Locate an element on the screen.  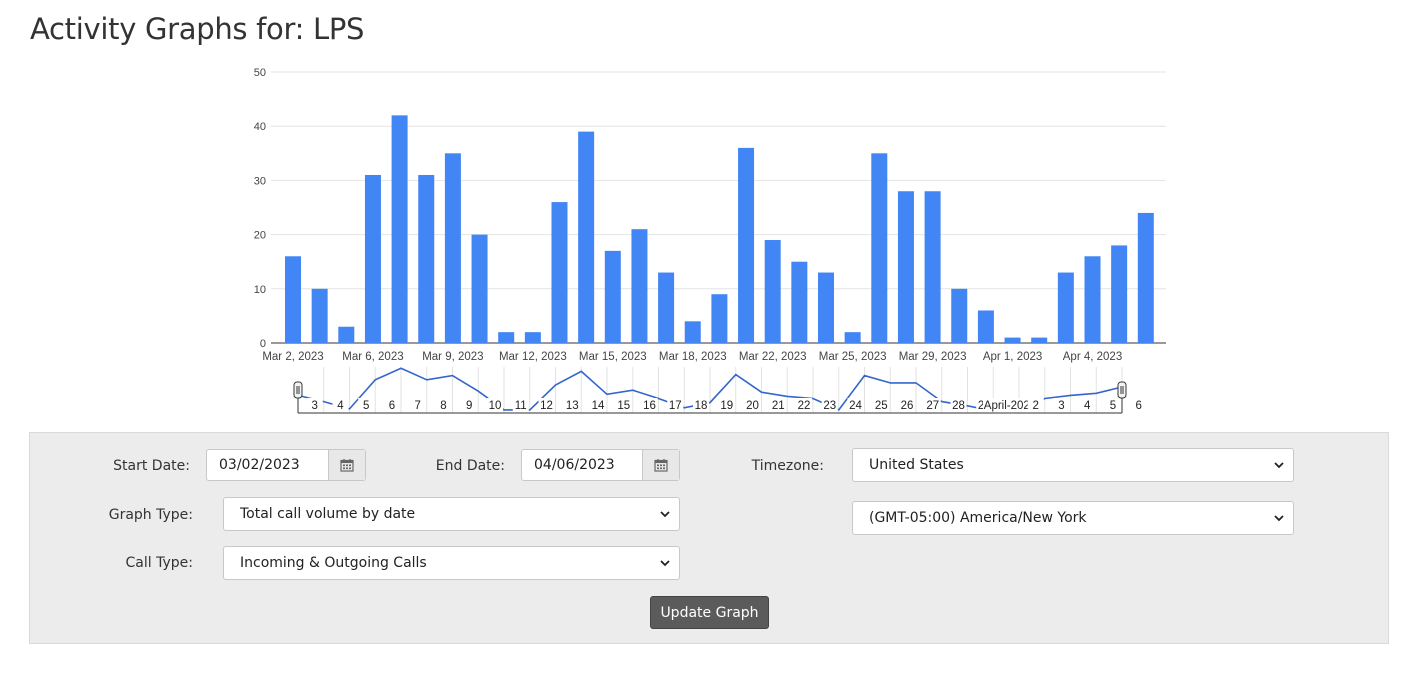
x-tick-label: Mar 15, 2023 is located at coordinates (613, 357).